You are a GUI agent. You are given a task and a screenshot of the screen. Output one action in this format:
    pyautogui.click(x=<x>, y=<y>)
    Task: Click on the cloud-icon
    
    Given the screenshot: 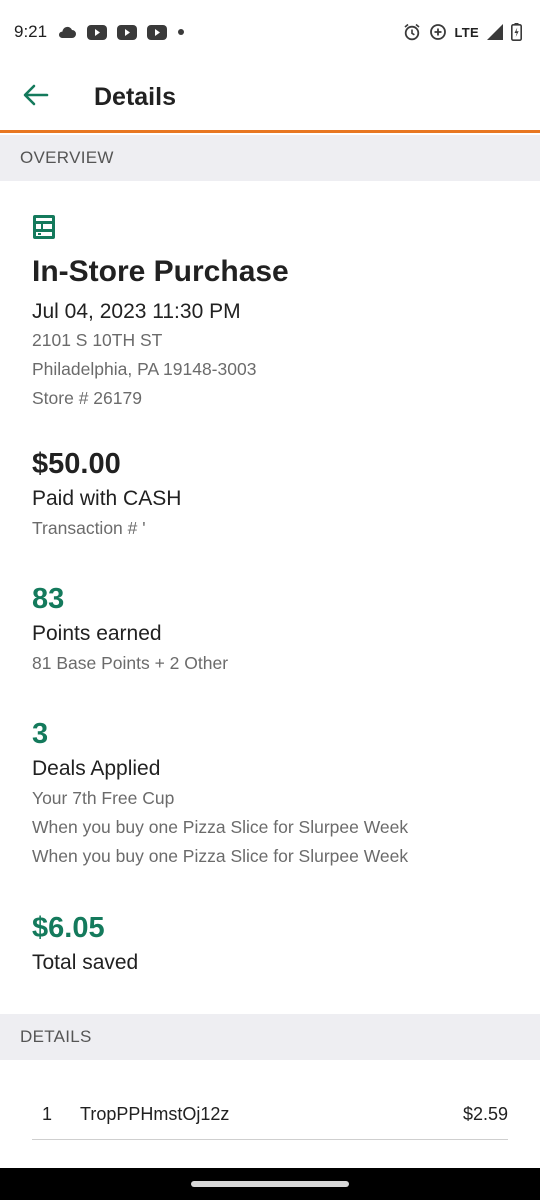 What is the action you would take?
    pyautogui.click(x=67, y=32)
    